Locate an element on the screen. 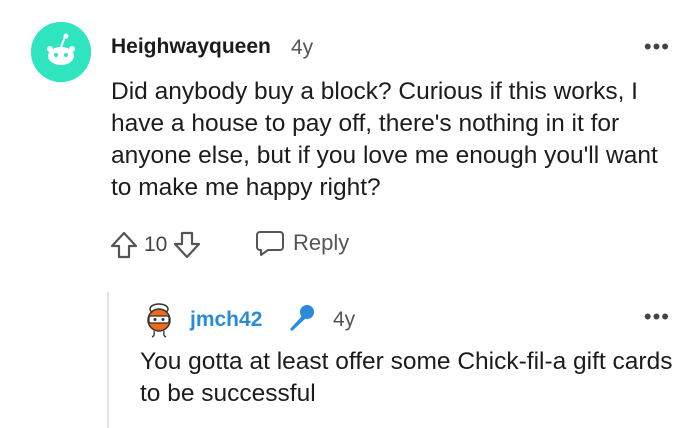 Image resolution: width=700 pixels, height=428 pixels. more-options-button: ••• is located at coordinates (657, 47).